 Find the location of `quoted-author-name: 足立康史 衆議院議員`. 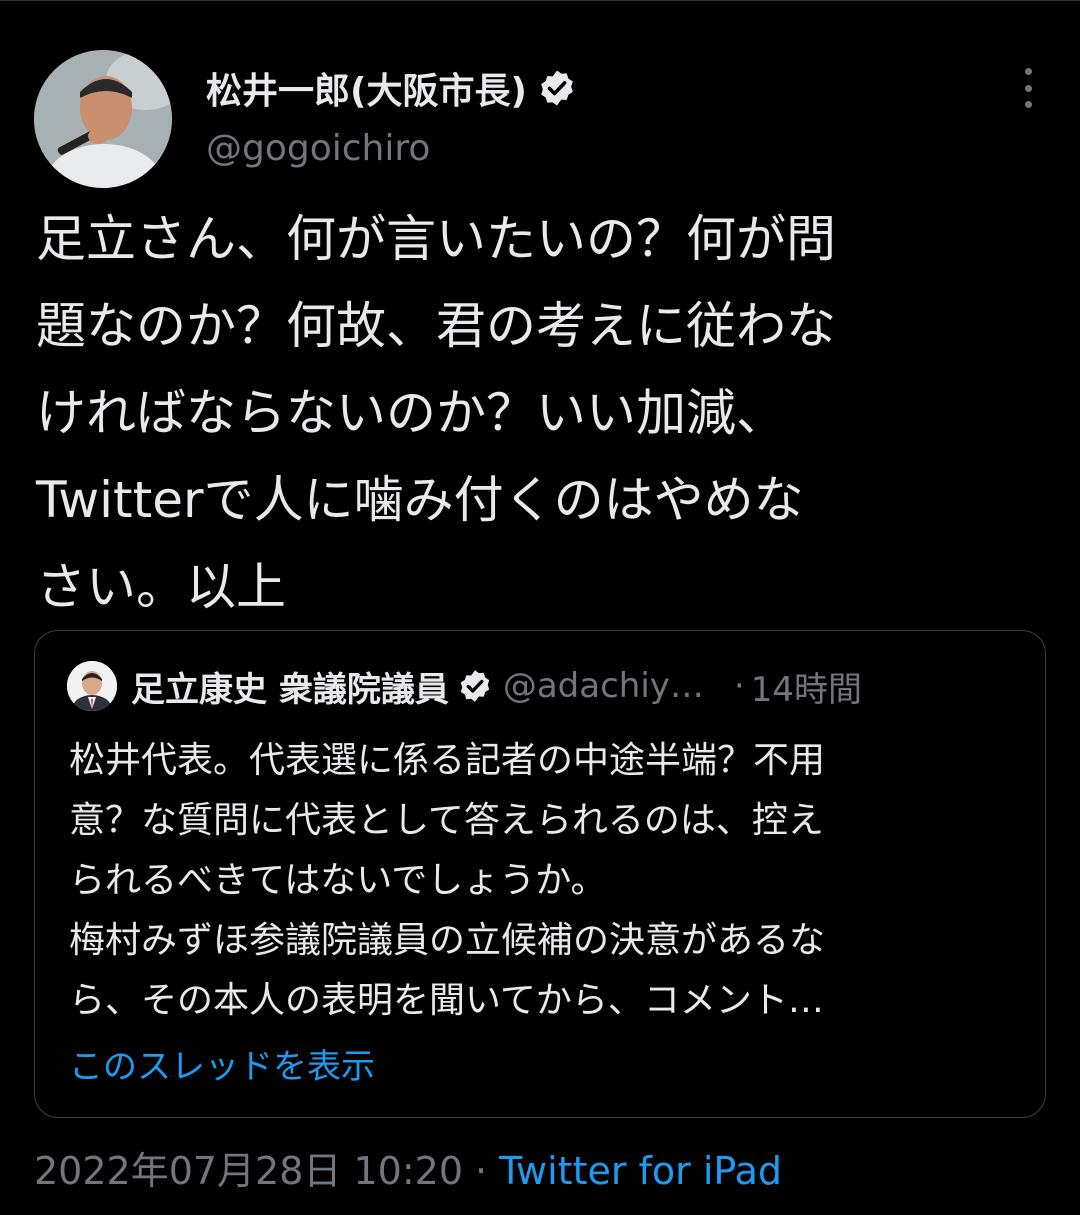

quoted-author-name: 足立康史 衆議院議員 is located at coordinates (290, 689).